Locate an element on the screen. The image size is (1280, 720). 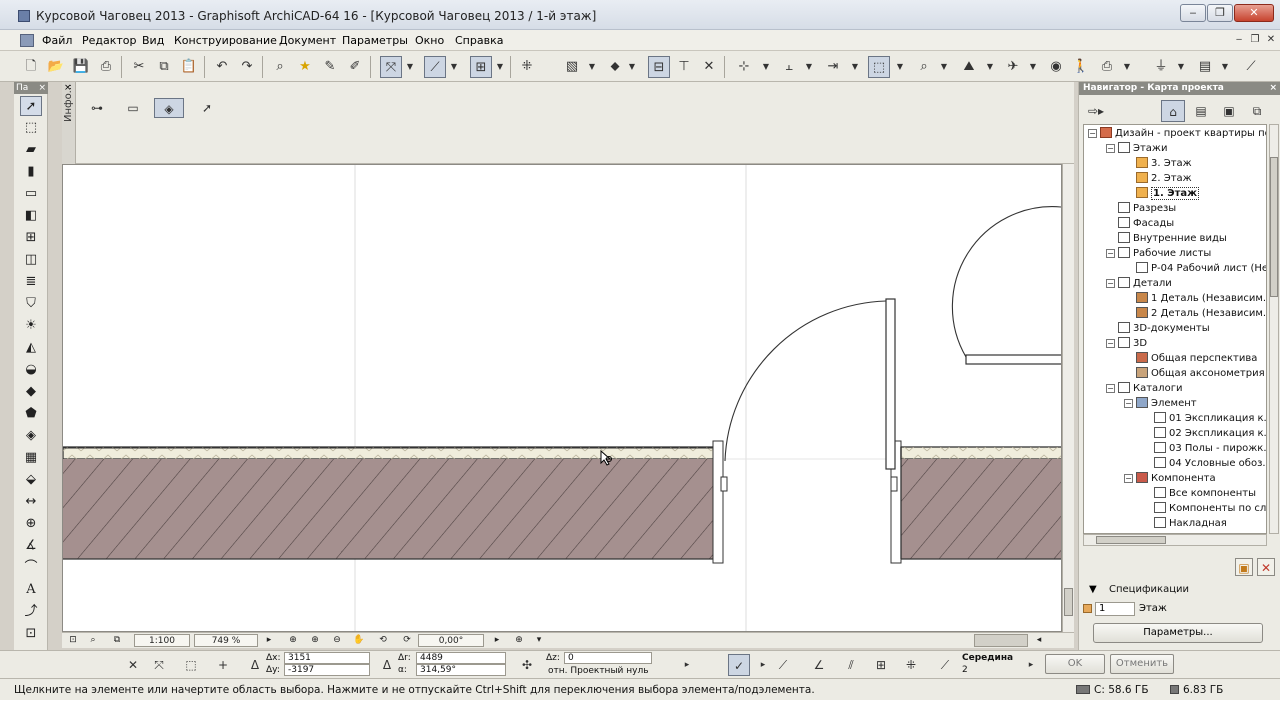
trace-dropdown-icon: ▼ is located at coordinates (410, 67).